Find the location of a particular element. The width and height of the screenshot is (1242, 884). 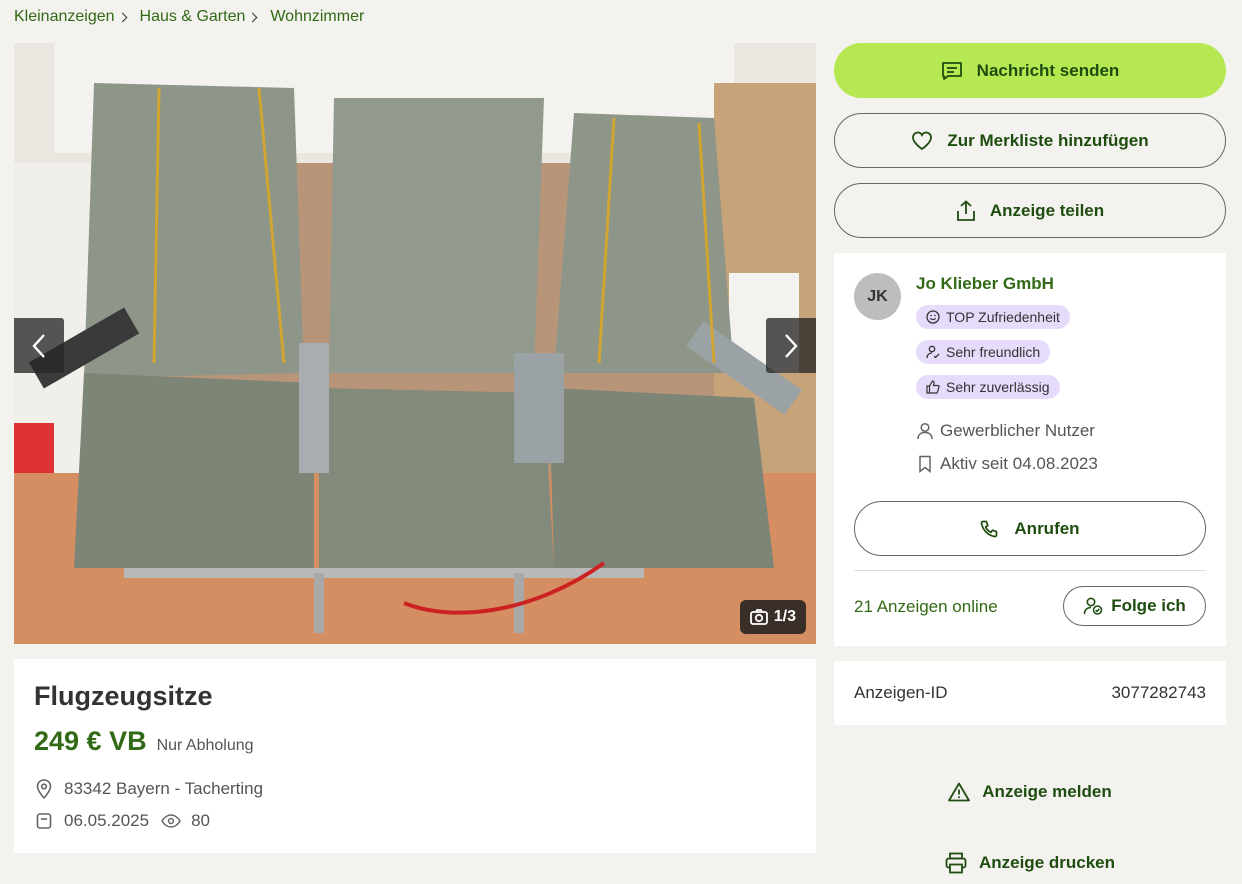

smiley-icon is located at coordinates (933, 317).